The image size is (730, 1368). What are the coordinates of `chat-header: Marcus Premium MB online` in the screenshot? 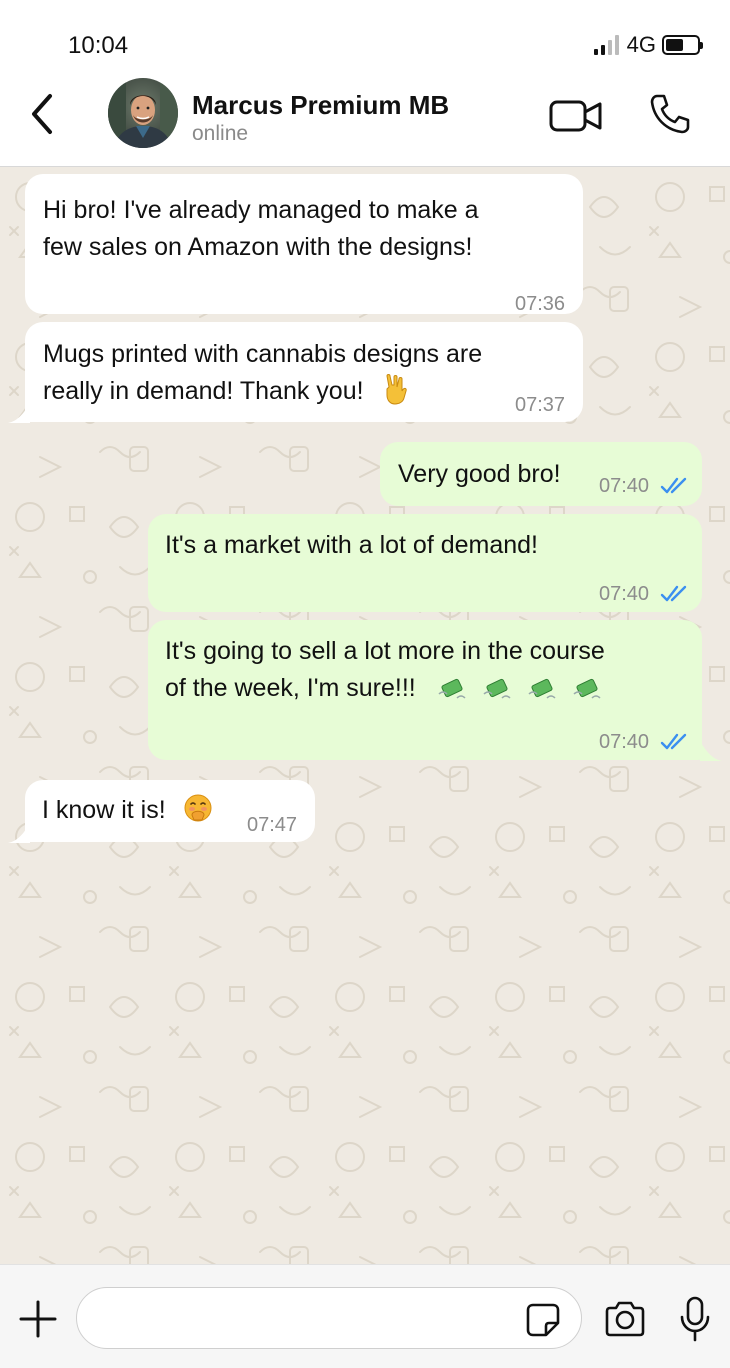 It's located at (365, 119).